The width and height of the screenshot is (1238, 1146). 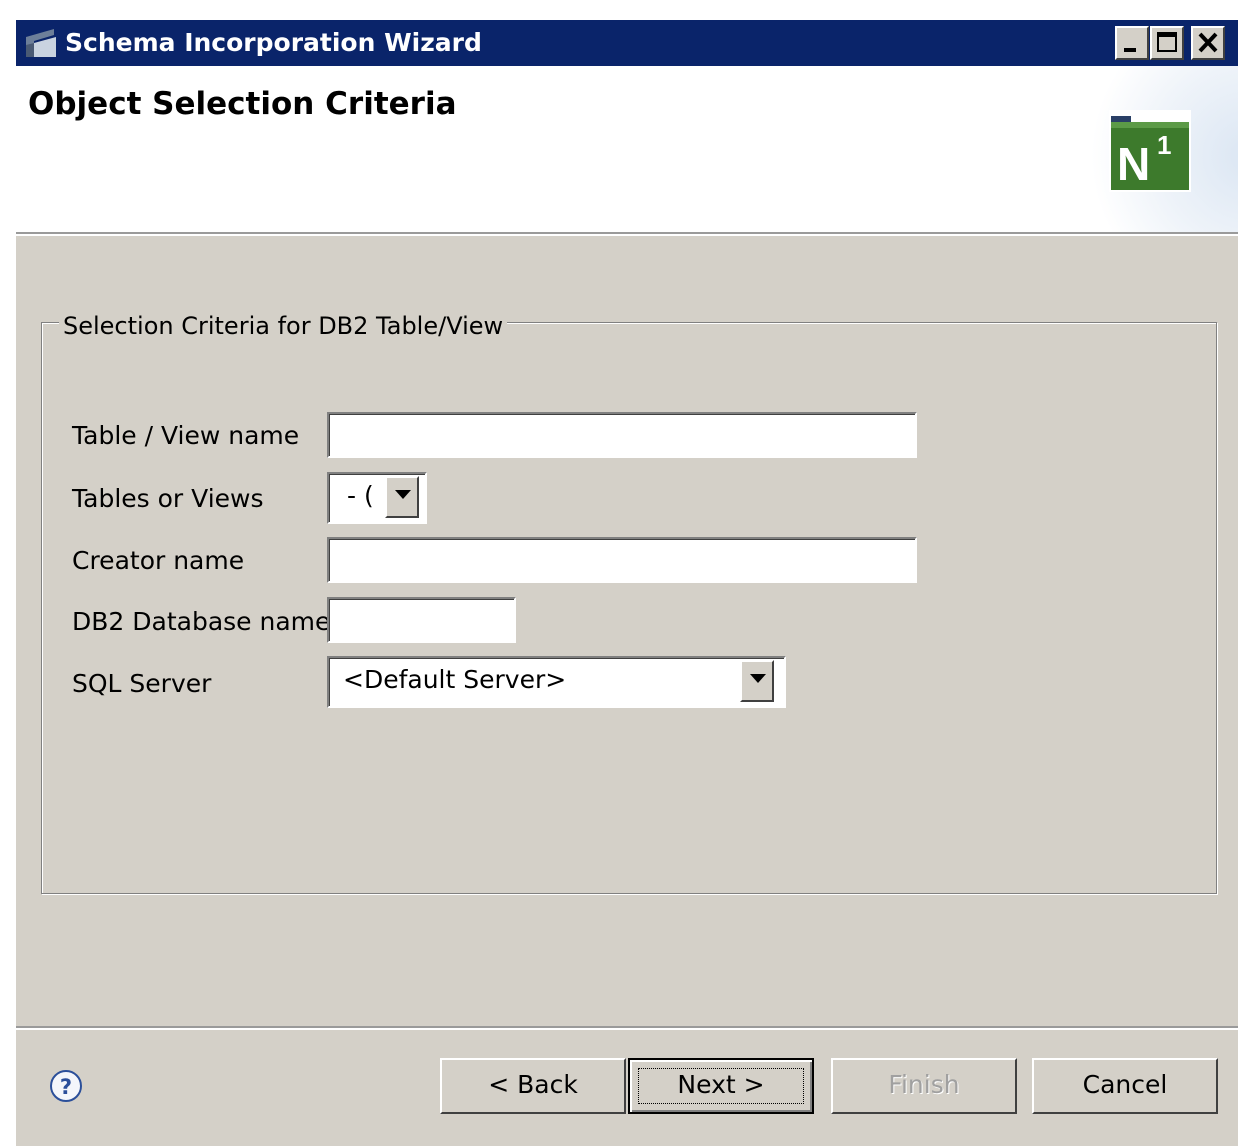 I want to click on minimize-icon, so click(x=1130, y=50).